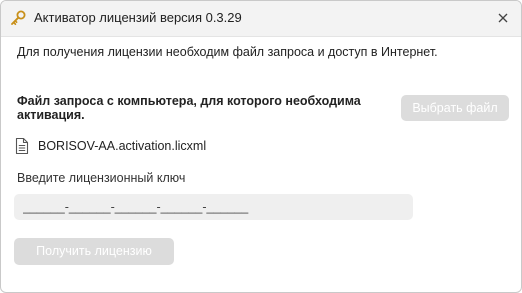  Describe the element at coordinates (22, 146) in the screenshot. I see `document-icon` at that location.